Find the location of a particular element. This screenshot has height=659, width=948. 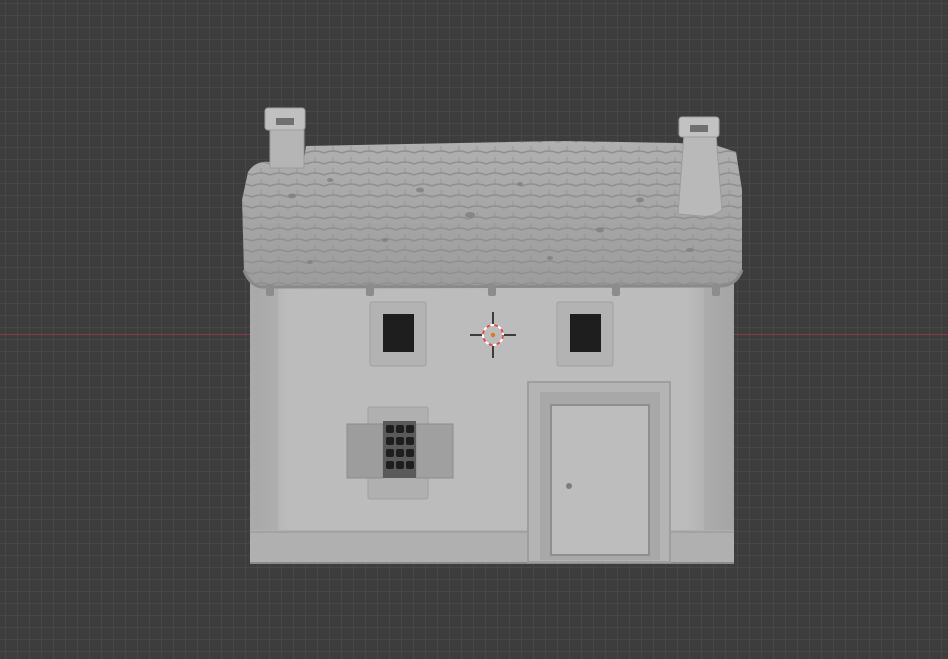

left-chimney is located at coordinates (285, 138).